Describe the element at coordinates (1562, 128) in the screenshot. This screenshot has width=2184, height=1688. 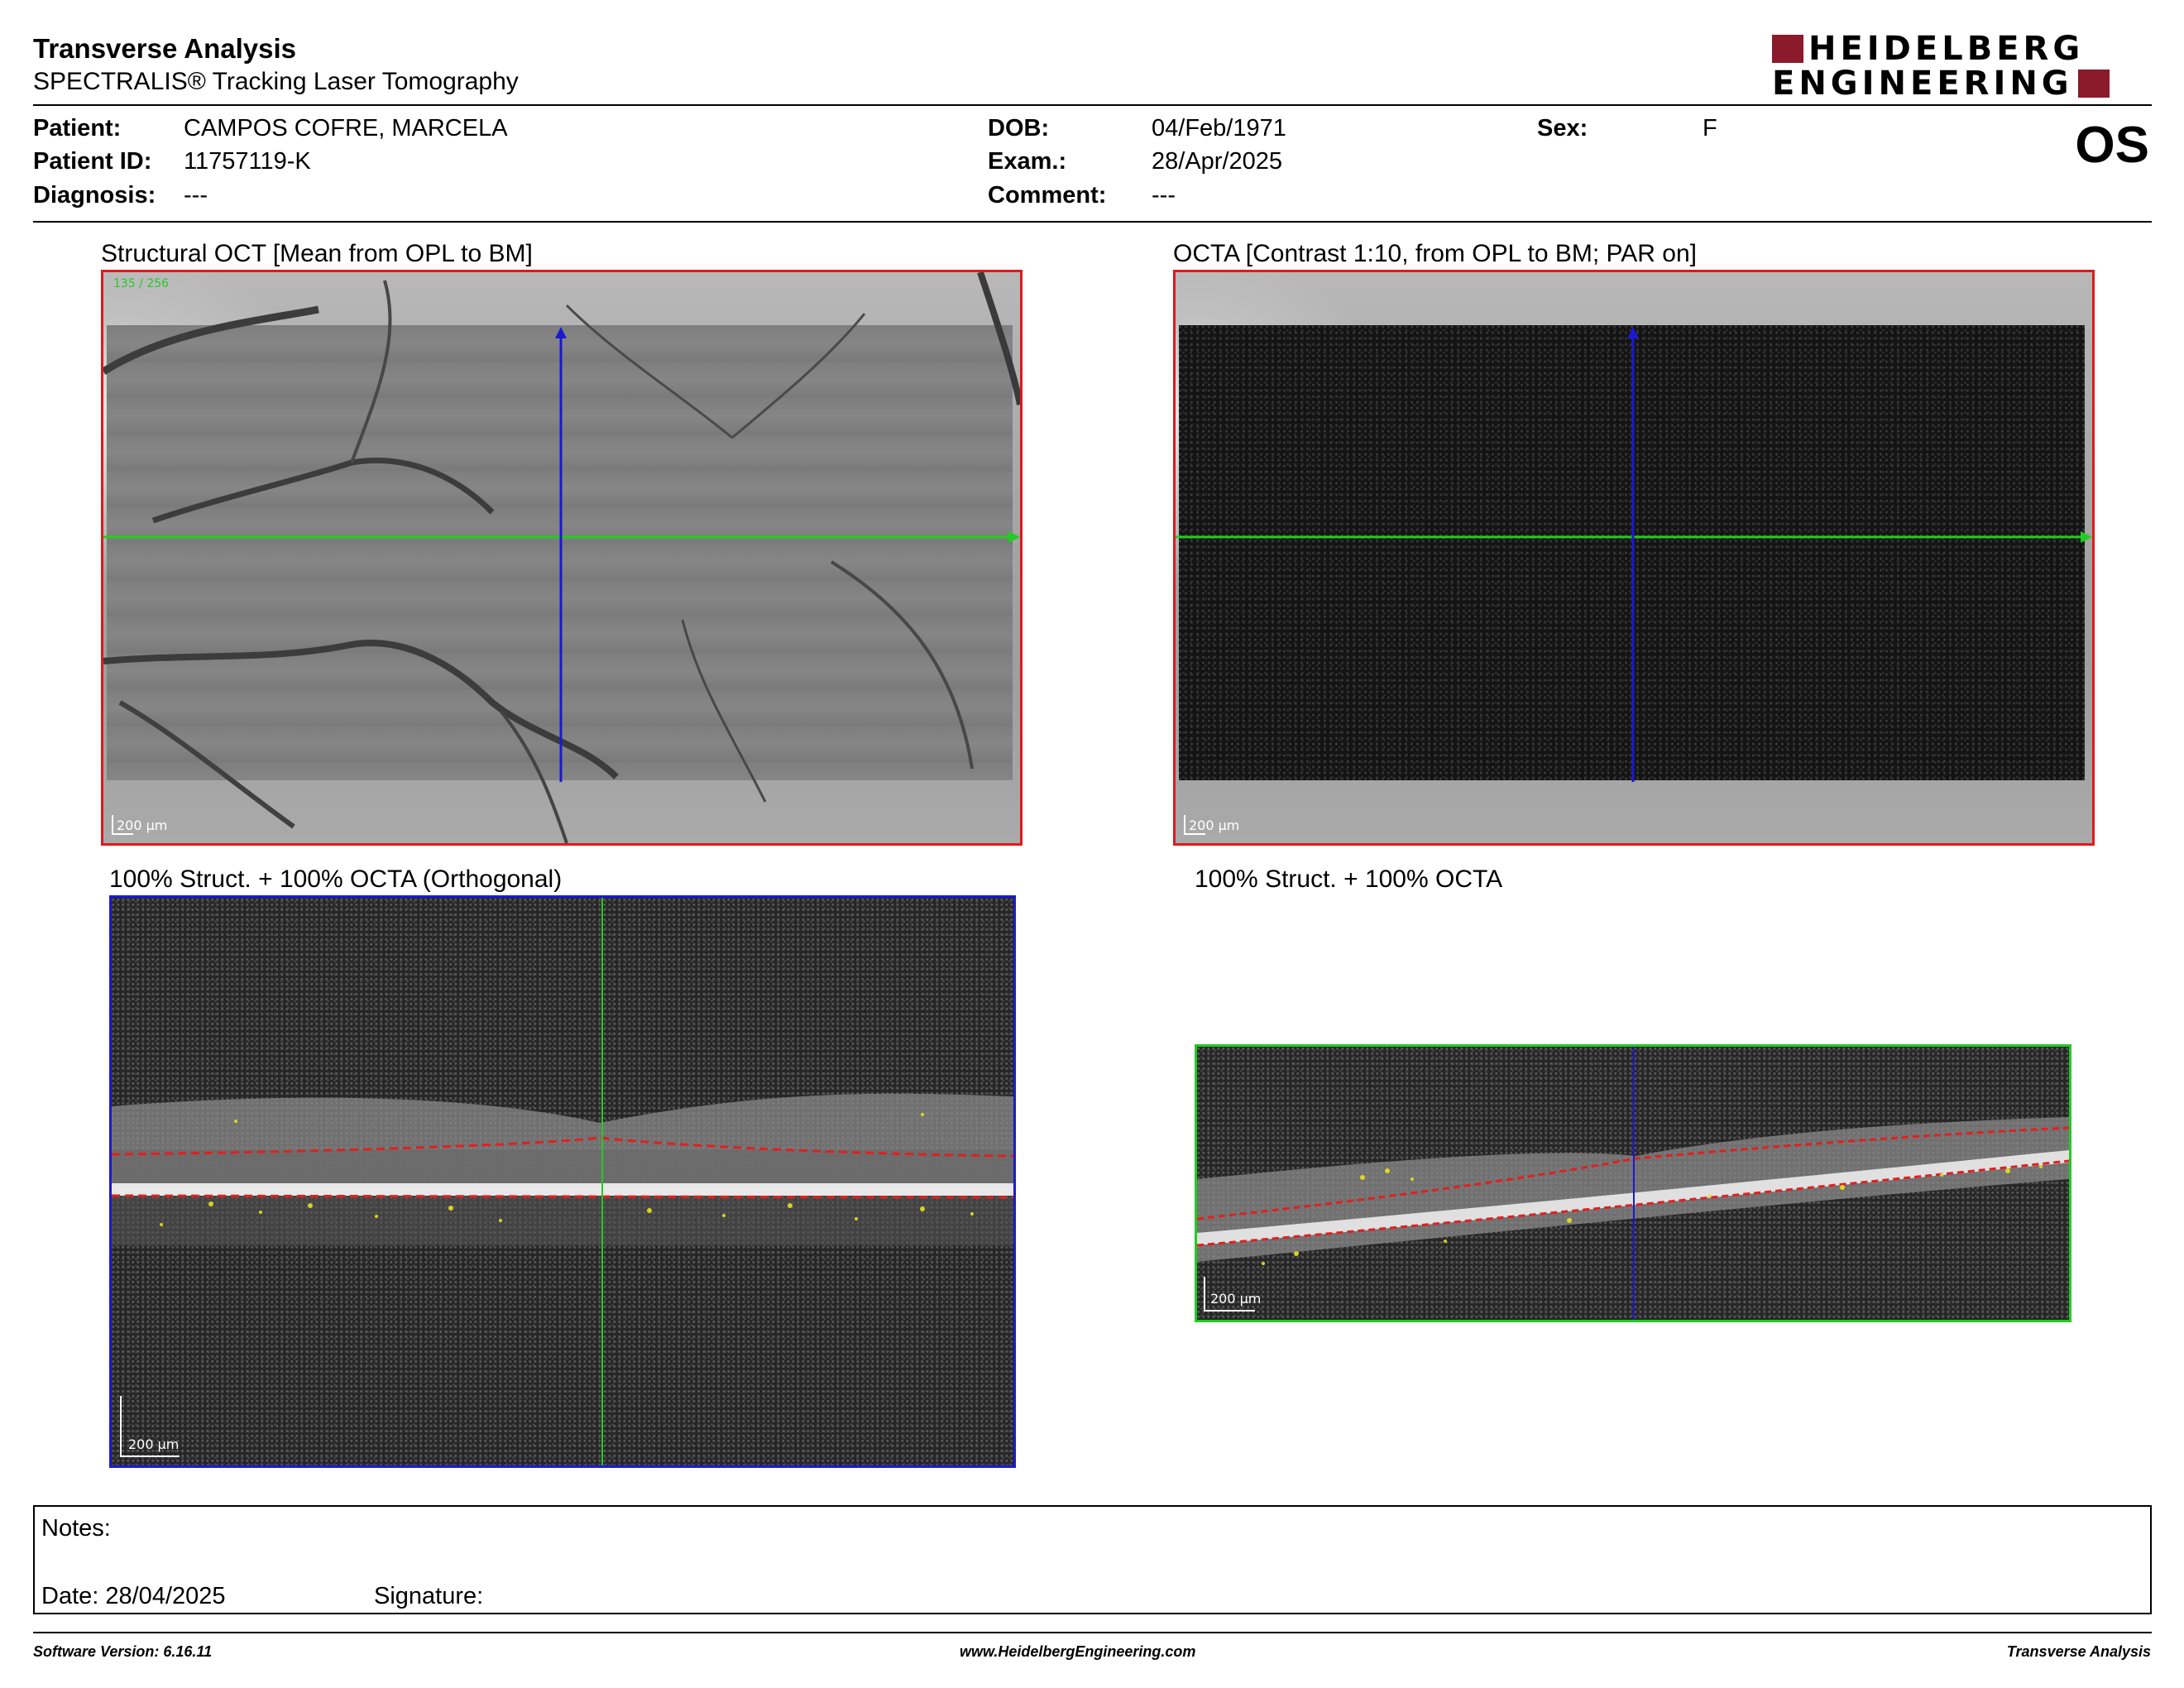
I see `sex-label: Sex:` at that location.